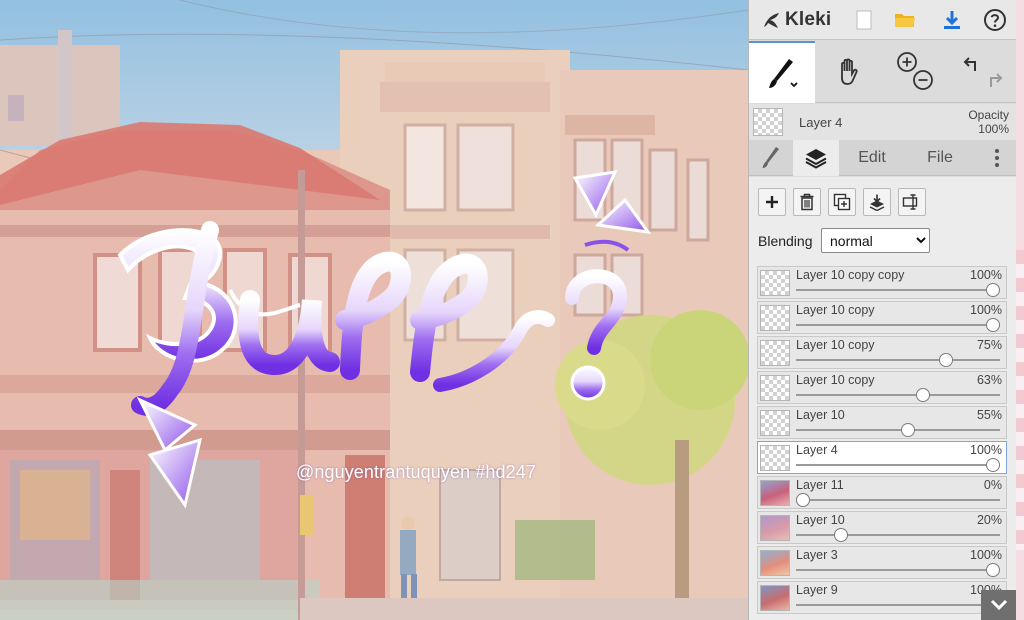  Describe the element at coordinates (1020, 400) in the screenshot. I see `edge-pattern` at that location.